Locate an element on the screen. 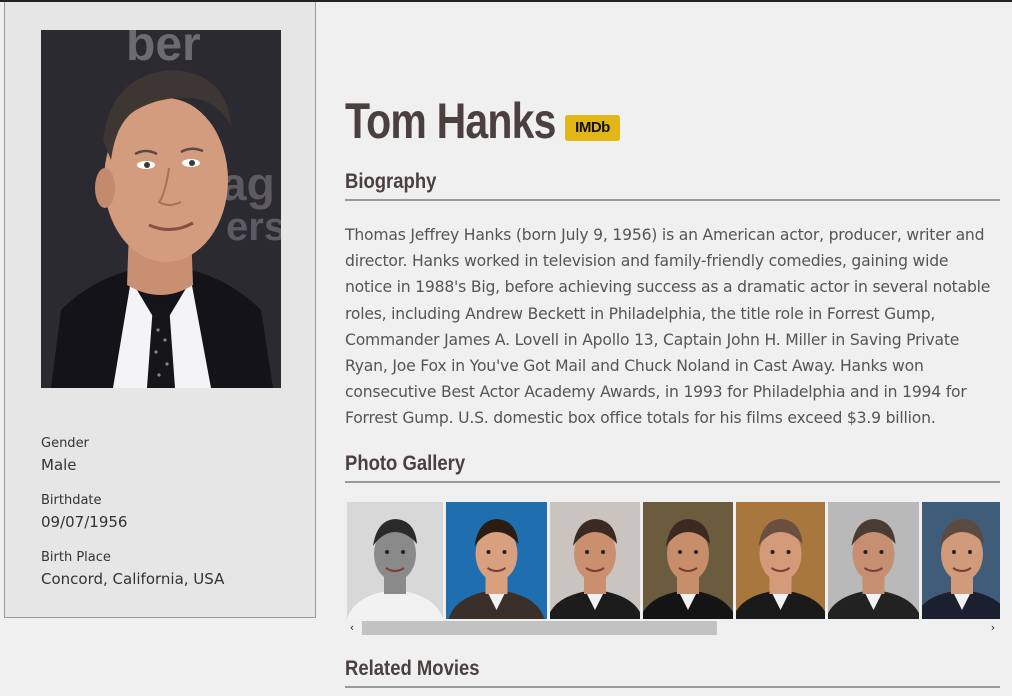 This screenshot has height=696, width=1012. gender-value: Male is located at coordinates (59, 465).